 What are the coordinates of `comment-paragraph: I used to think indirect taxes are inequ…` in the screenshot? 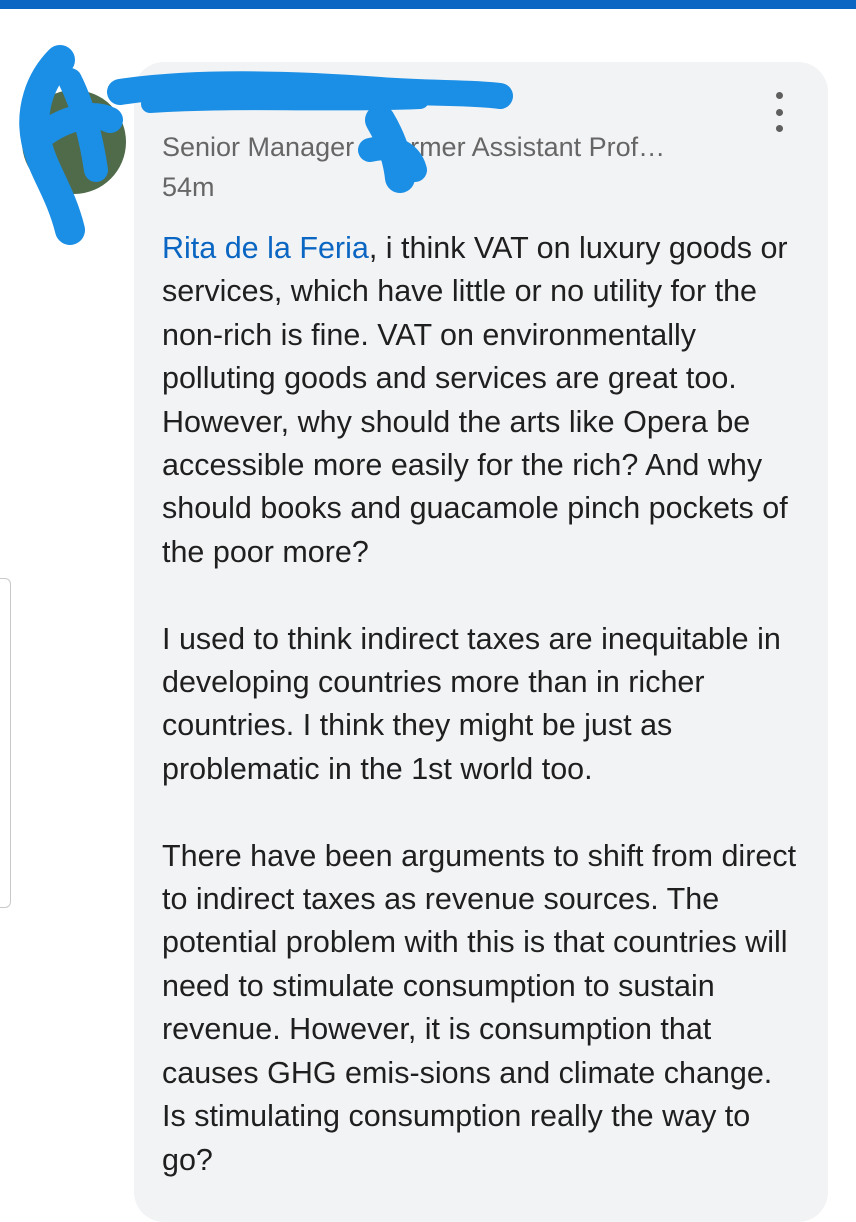 It's located at (471, 703).